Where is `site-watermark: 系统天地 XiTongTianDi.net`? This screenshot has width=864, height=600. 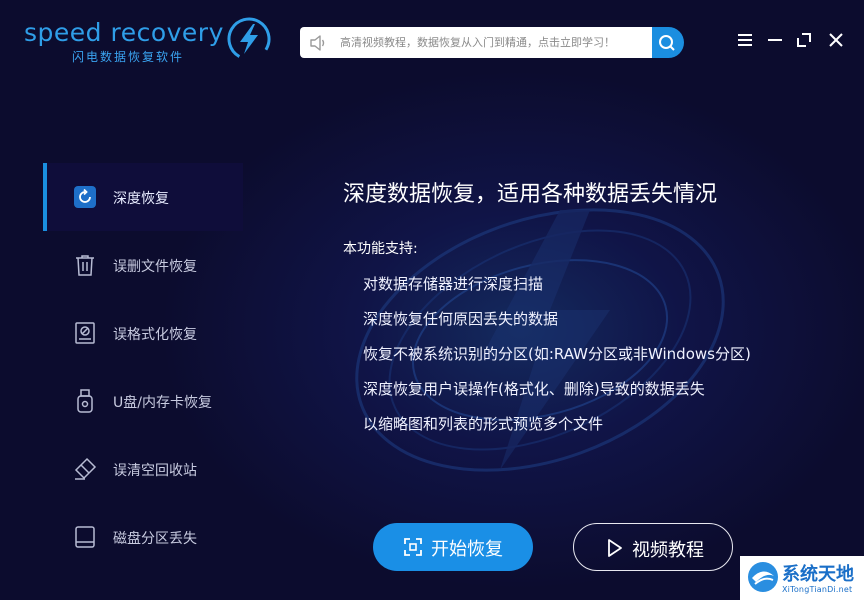
site-watermark: 系统天地 XiTongTianDi.net is located at coordinates (802, 578).